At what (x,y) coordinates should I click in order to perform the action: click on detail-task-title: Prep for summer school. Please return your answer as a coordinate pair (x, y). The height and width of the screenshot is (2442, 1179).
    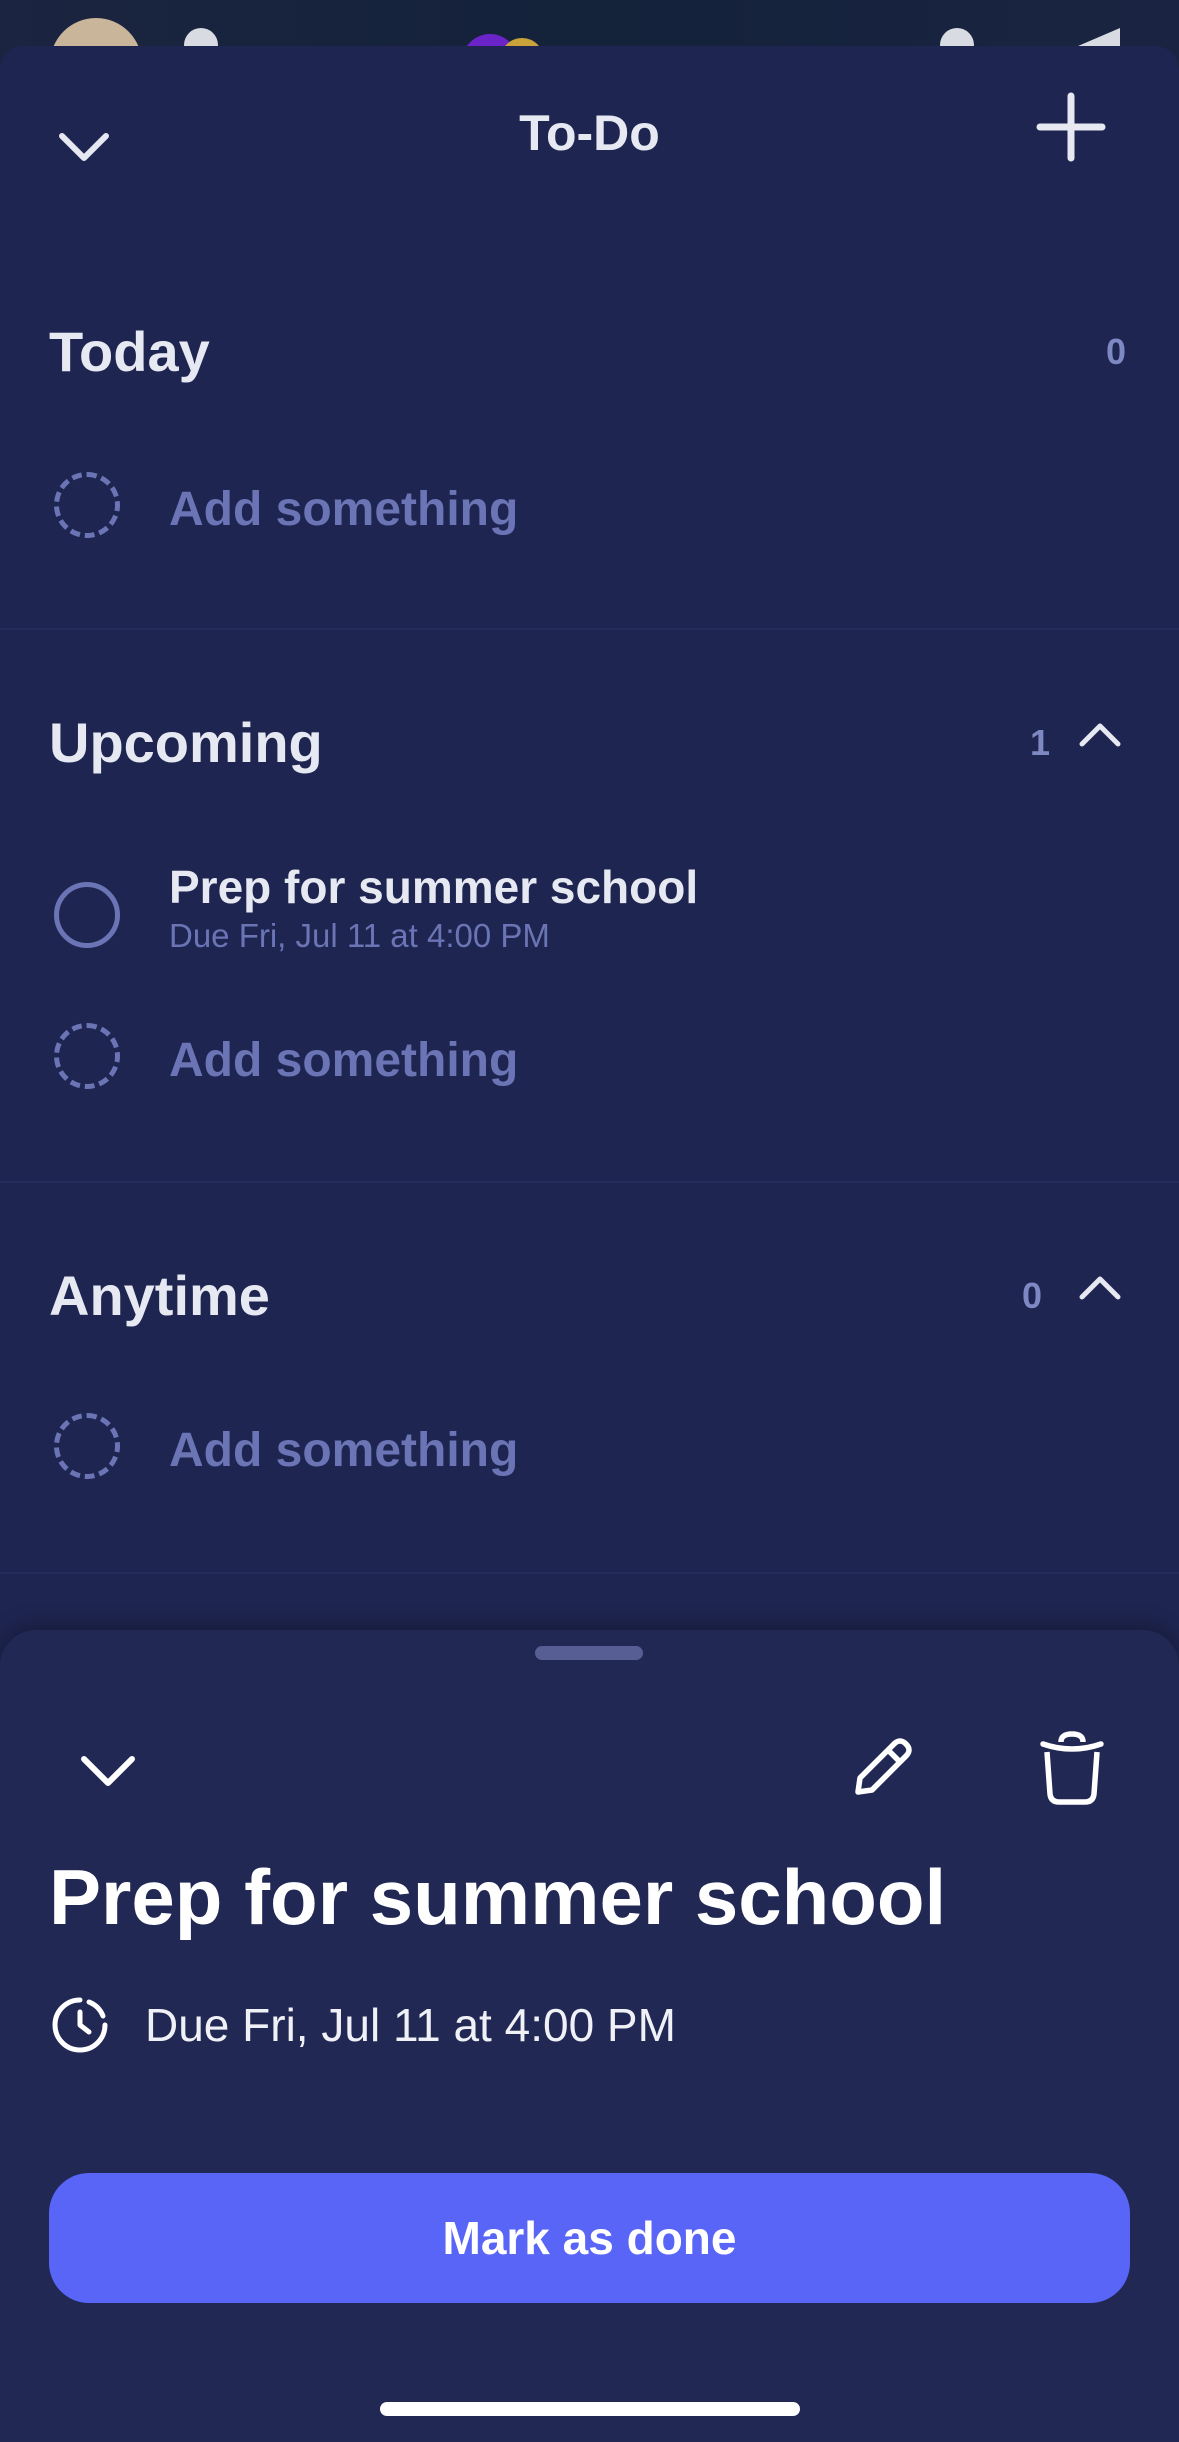
    Looking at the image, I should click on (498, 1897).